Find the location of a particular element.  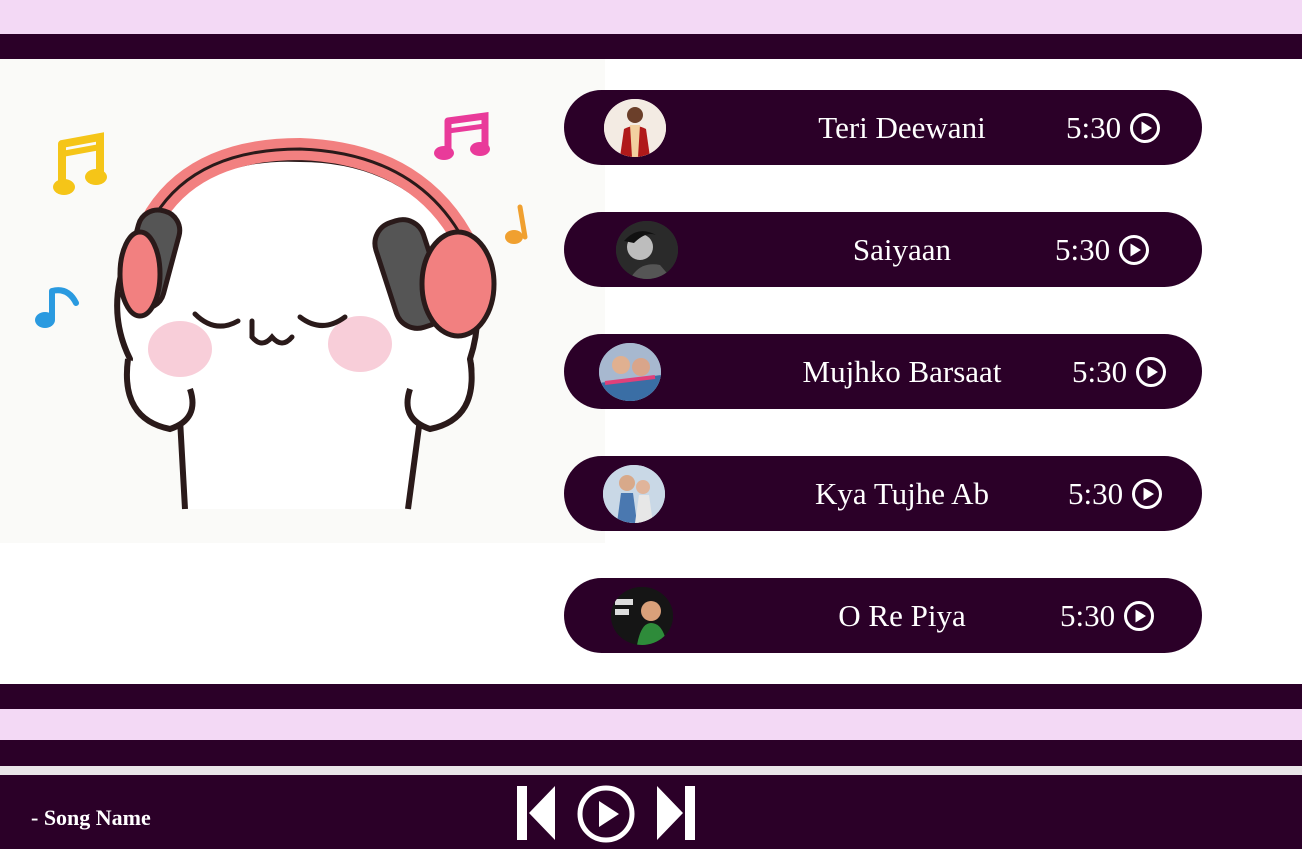

next-icon is located at coordinates (675, 813).